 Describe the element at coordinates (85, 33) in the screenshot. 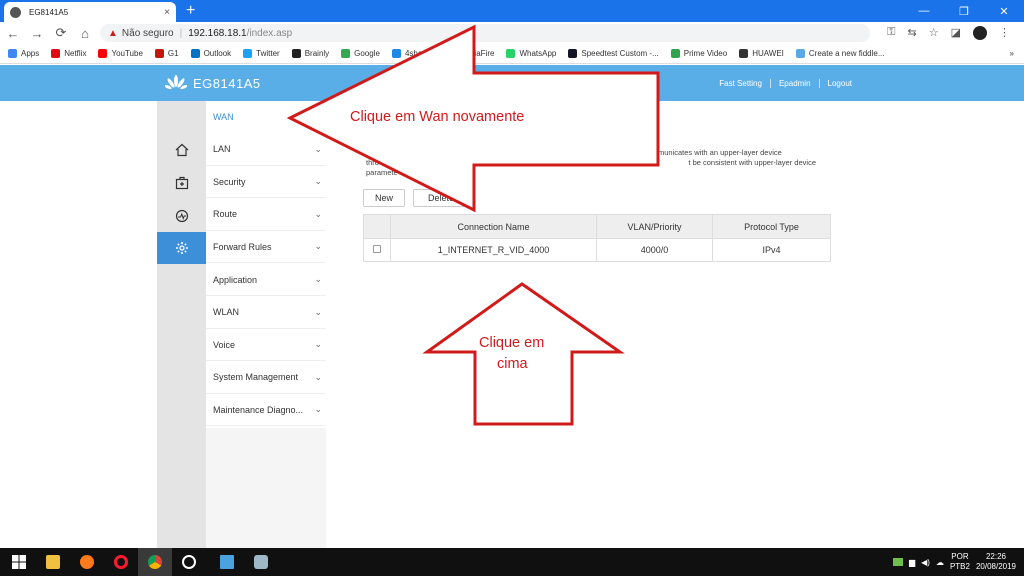

I see `home-button: ⌂` at that location.